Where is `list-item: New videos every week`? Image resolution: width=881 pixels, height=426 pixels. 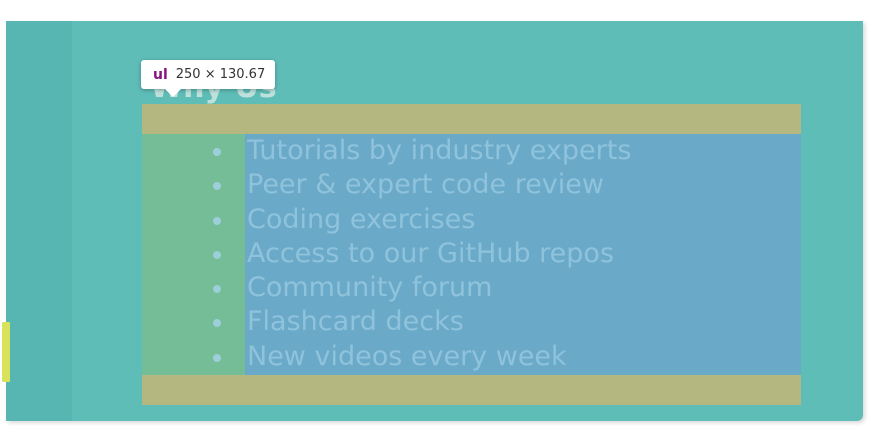
list-item: New videos every week is located at coordinates (418, 357).